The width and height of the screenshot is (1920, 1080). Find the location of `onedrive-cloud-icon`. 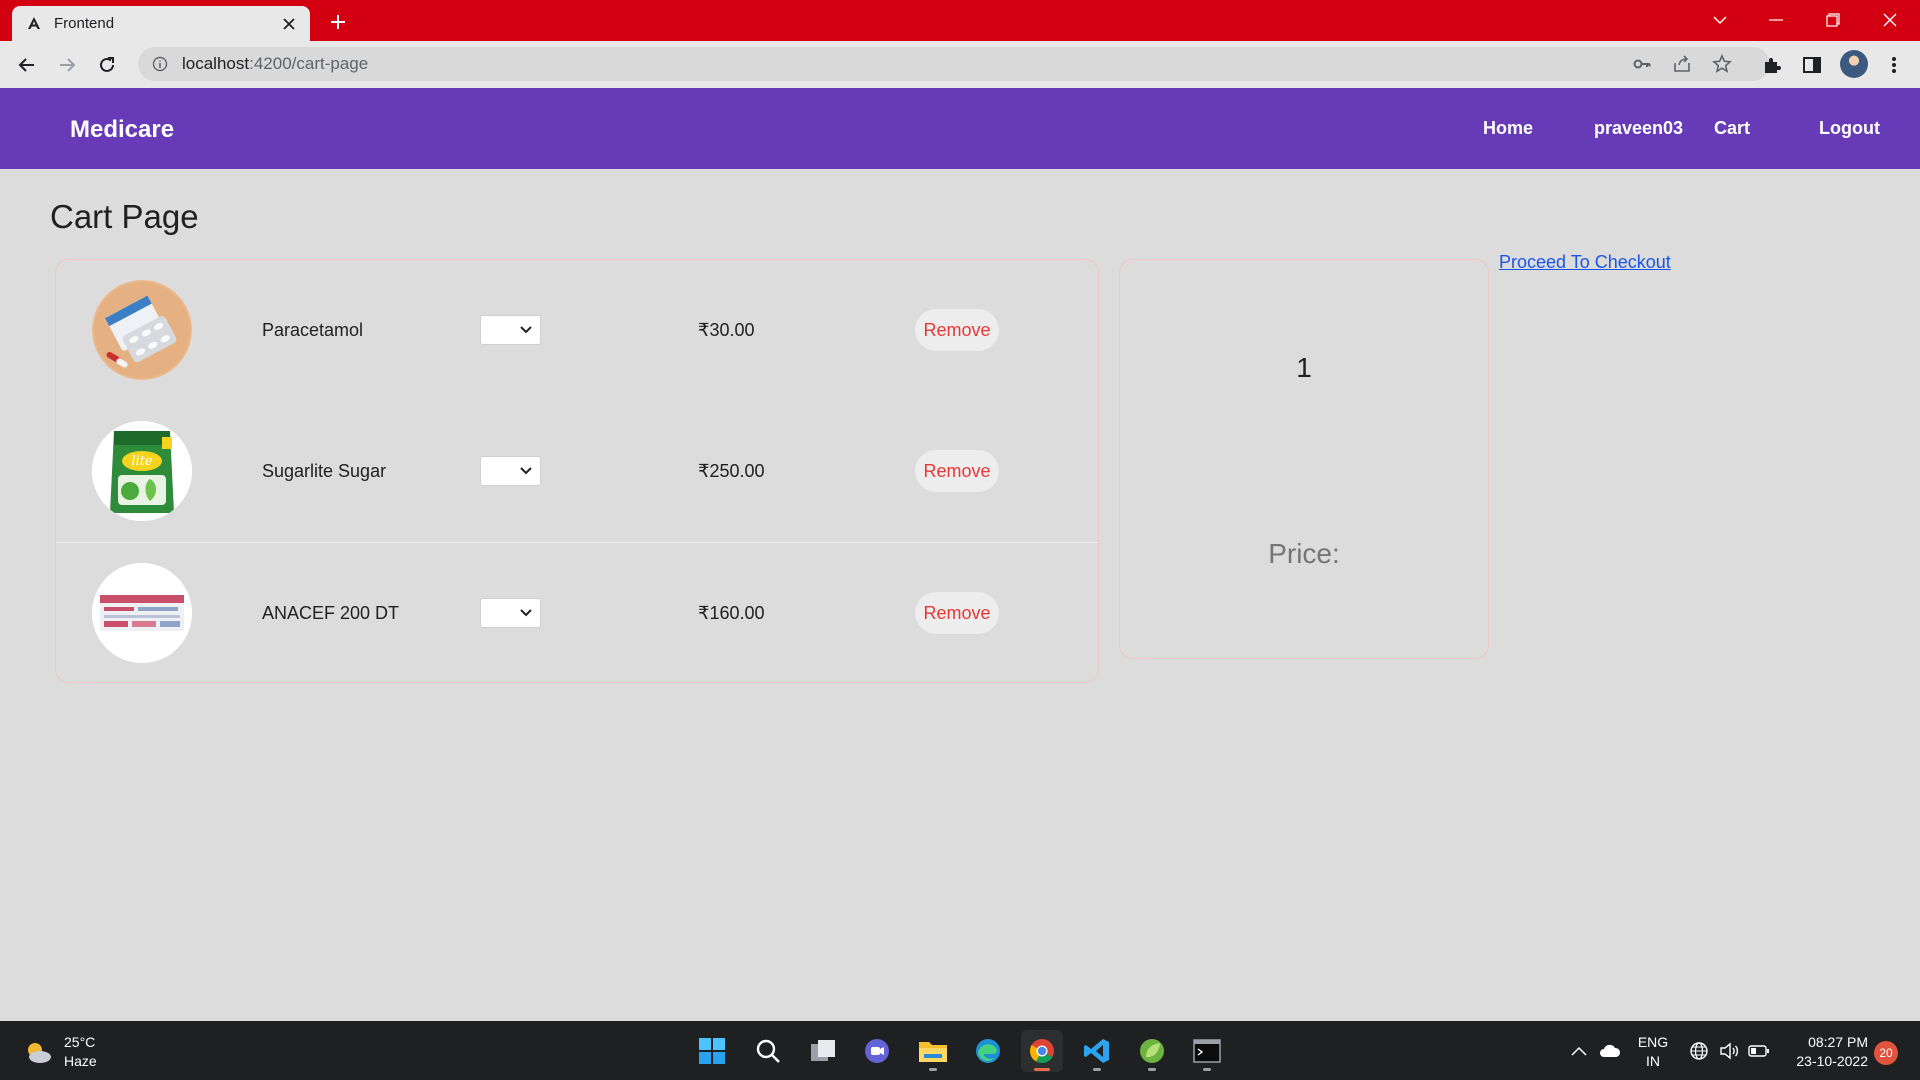

onedrive-cloud-icon is located at coordinates (1610, 1051).